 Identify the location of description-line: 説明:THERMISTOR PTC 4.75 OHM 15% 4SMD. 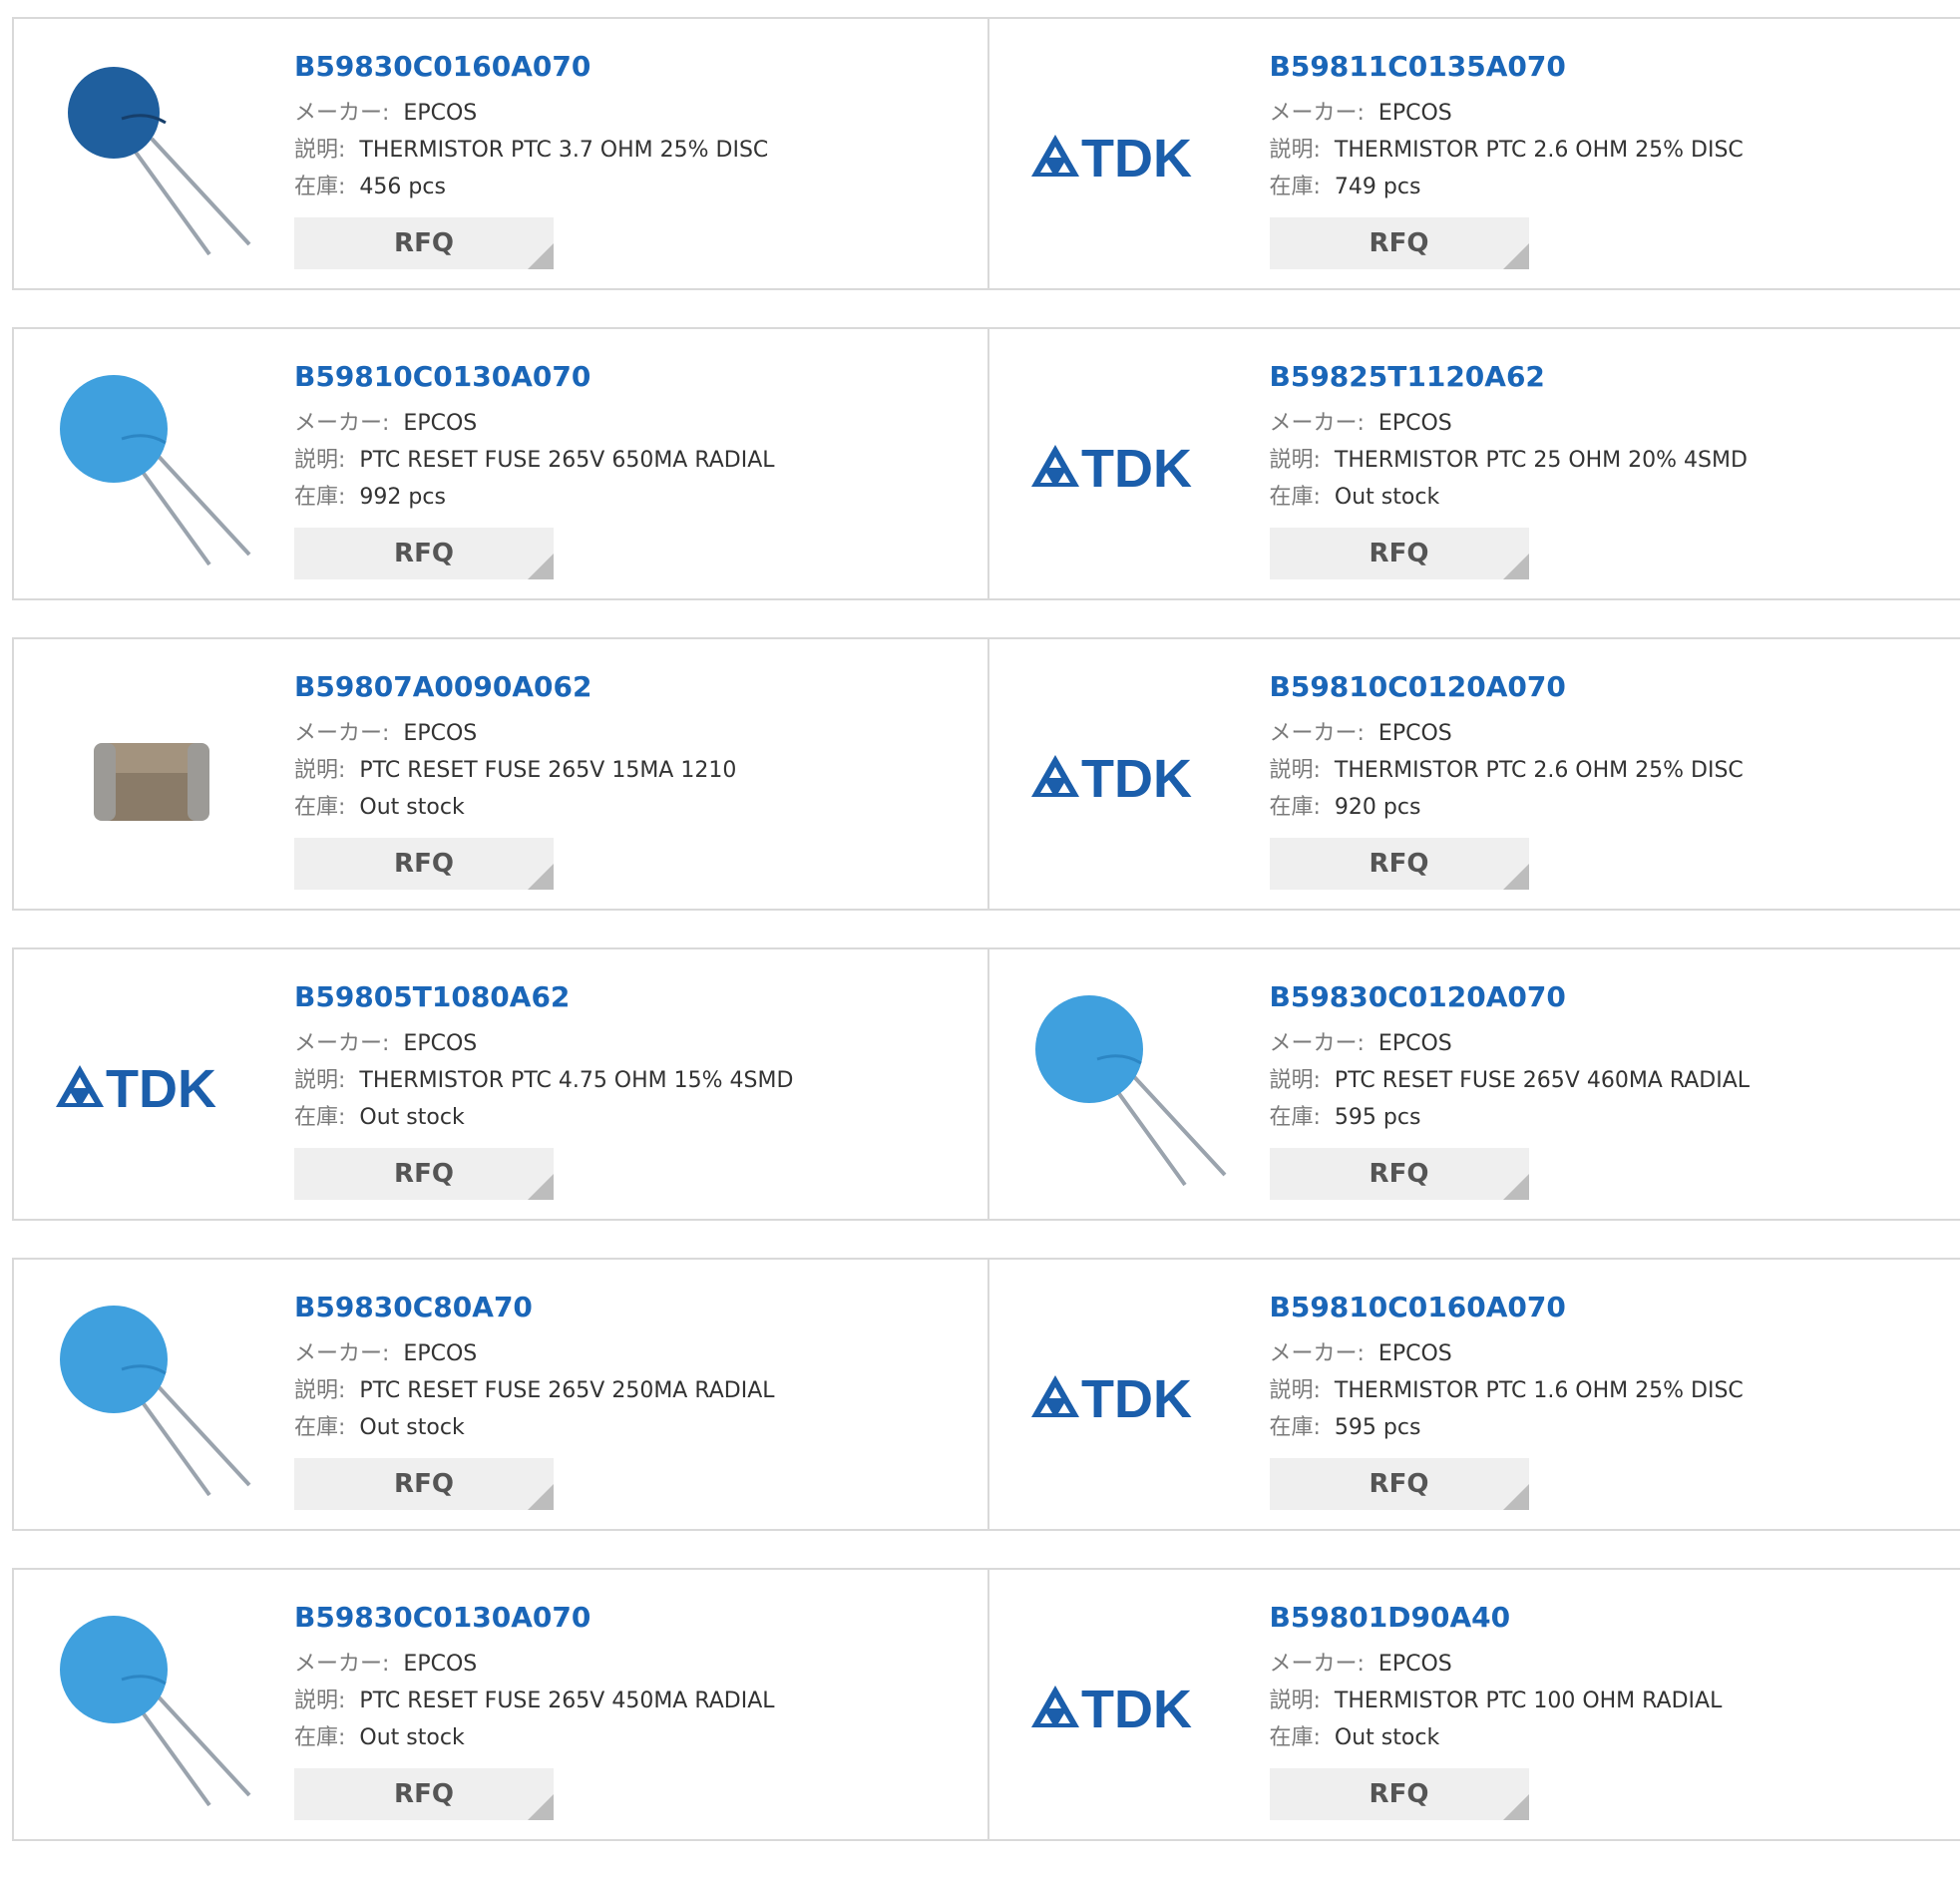
(543, 1080).